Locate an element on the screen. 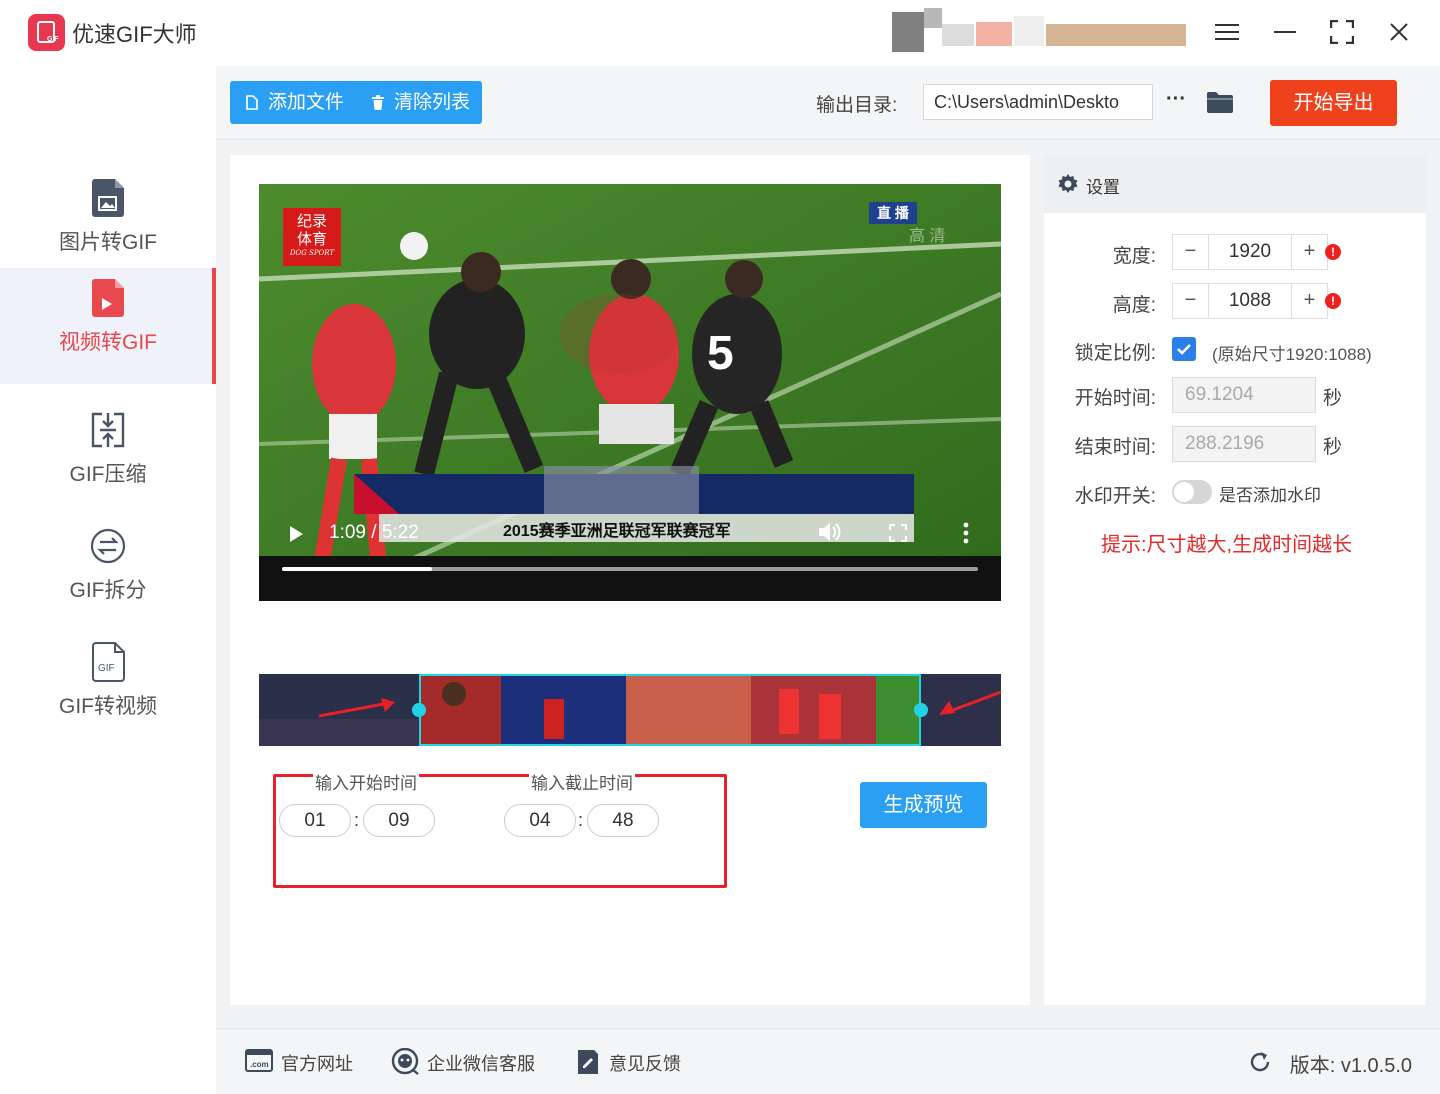  feedback-icon is located at coordinates (588, 1062).